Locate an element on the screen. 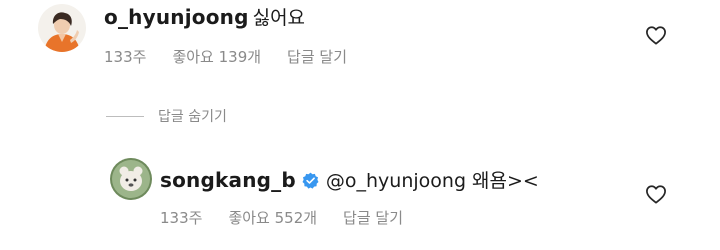  comment-text: 싫어요 is located at coordinates (279, 18).